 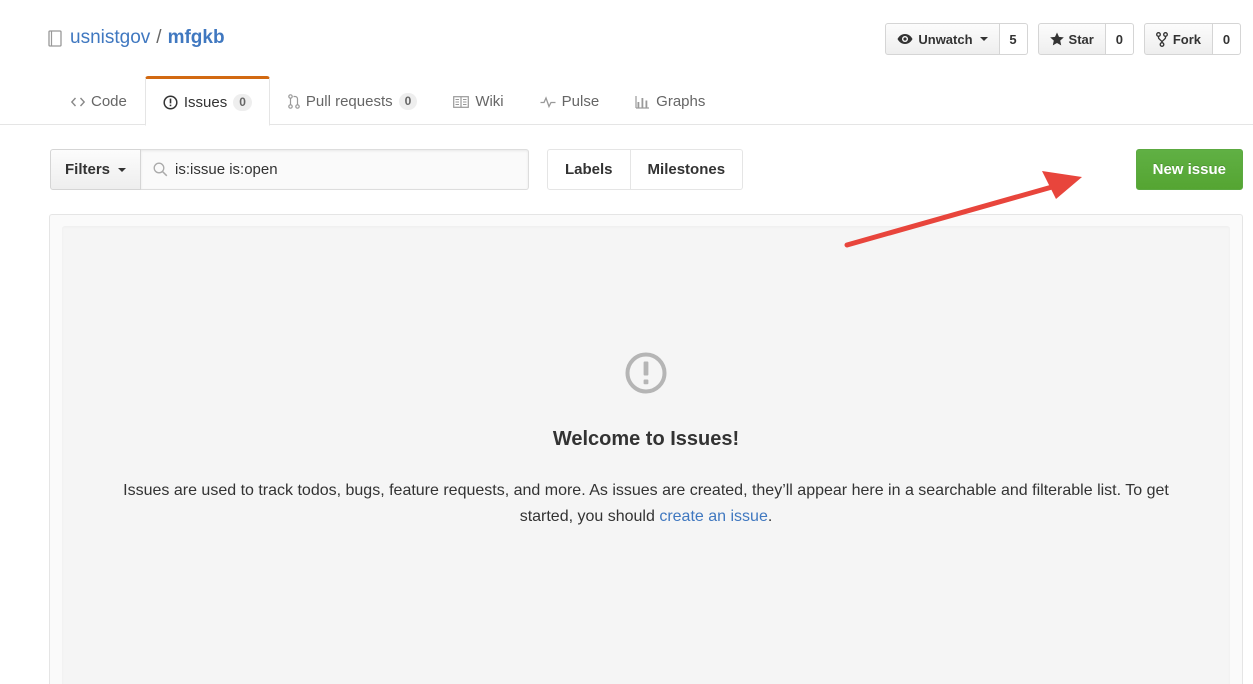 I want to click on tab-pull-requests-label: Pull requests, so click(x=349, y=101).